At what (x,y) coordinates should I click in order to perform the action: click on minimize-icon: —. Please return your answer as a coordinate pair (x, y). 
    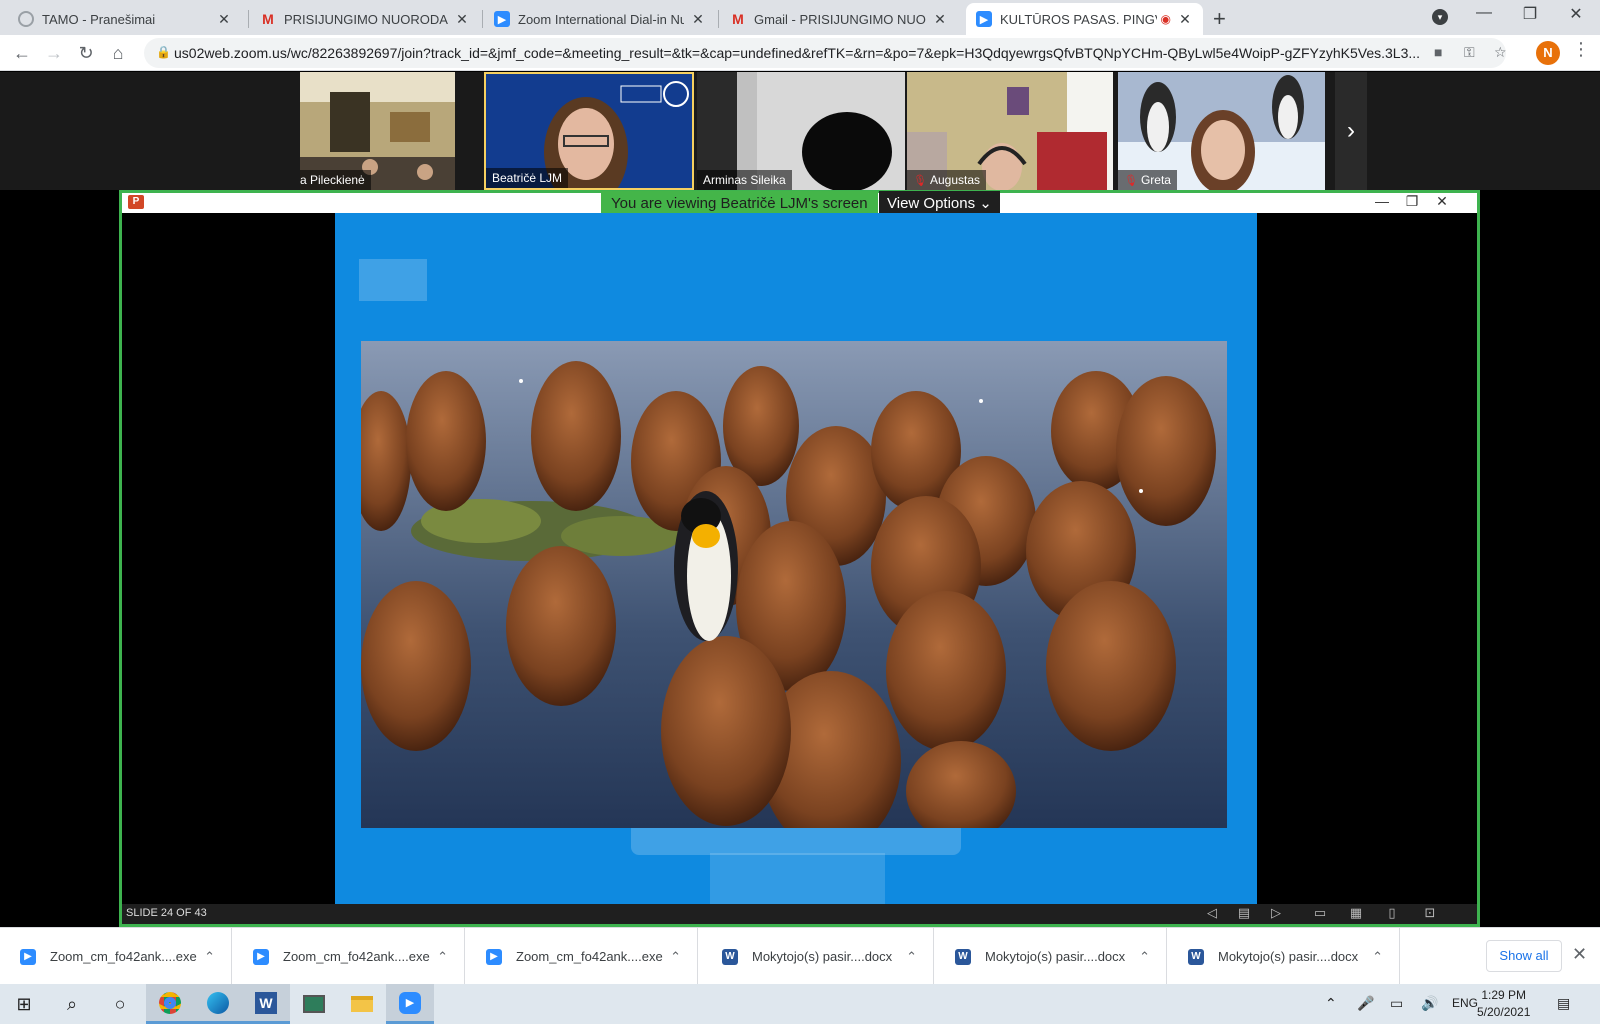
    Looking at the image, I should click on (1484, 13).